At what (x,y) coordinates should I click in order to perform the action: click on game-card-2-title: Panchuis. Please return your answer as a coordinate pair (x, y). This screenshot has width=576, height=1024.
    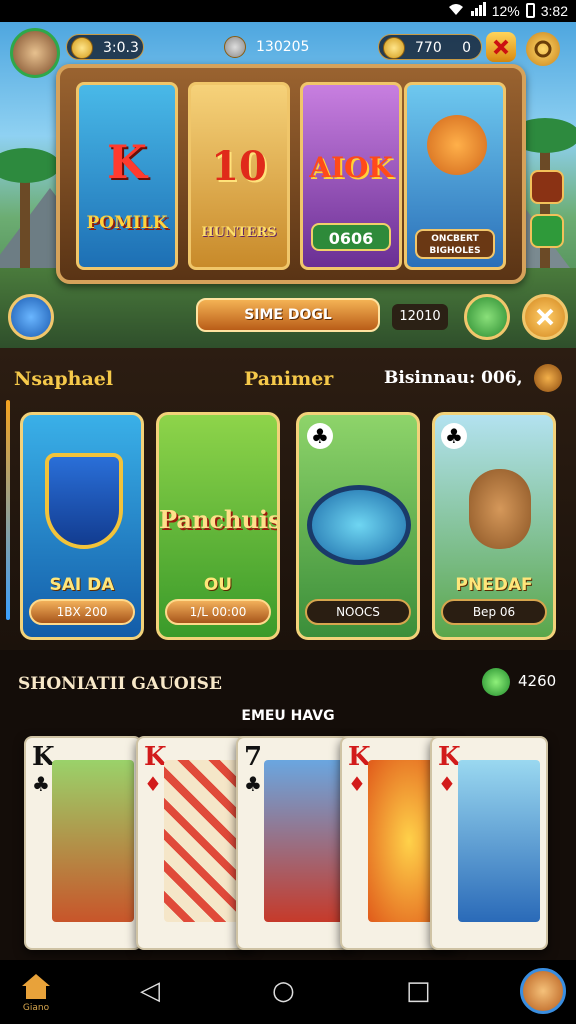
    Looking at the image, I should click on (219, 519).